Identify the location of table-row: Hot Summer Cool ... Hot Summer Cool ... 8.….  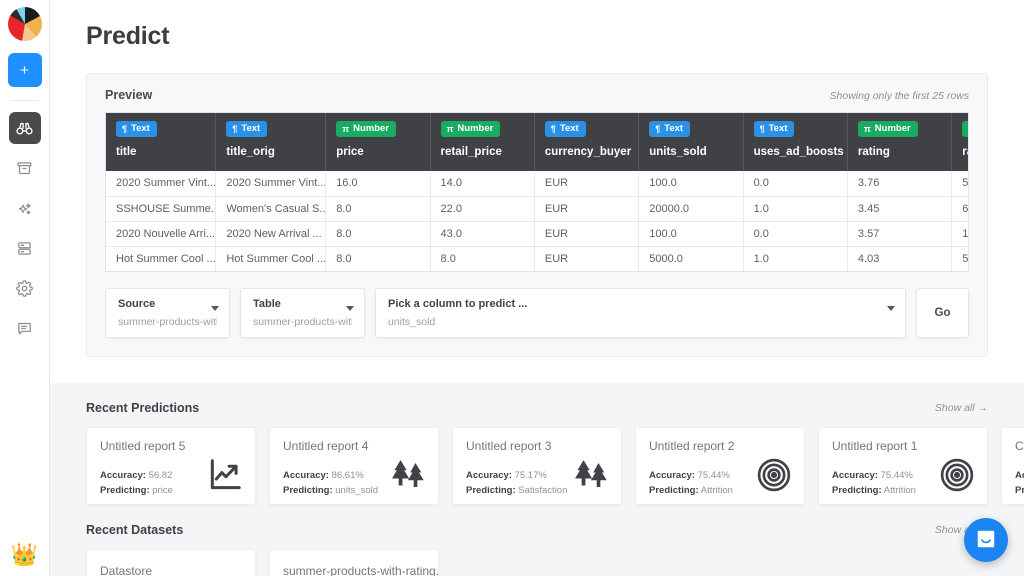
(537, 258).